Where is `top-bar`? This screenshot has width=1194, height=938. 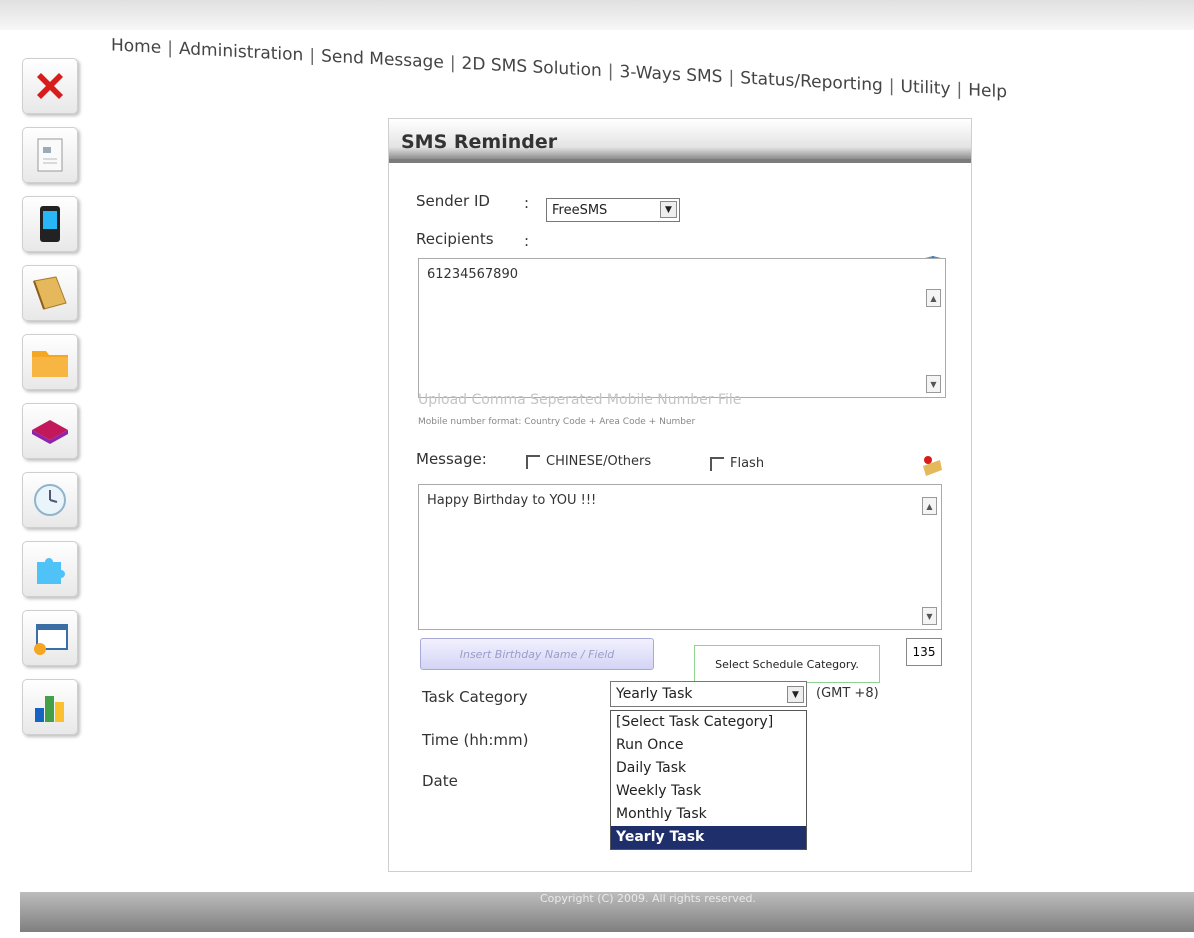
top-bar is located at coordinates (597, 15).